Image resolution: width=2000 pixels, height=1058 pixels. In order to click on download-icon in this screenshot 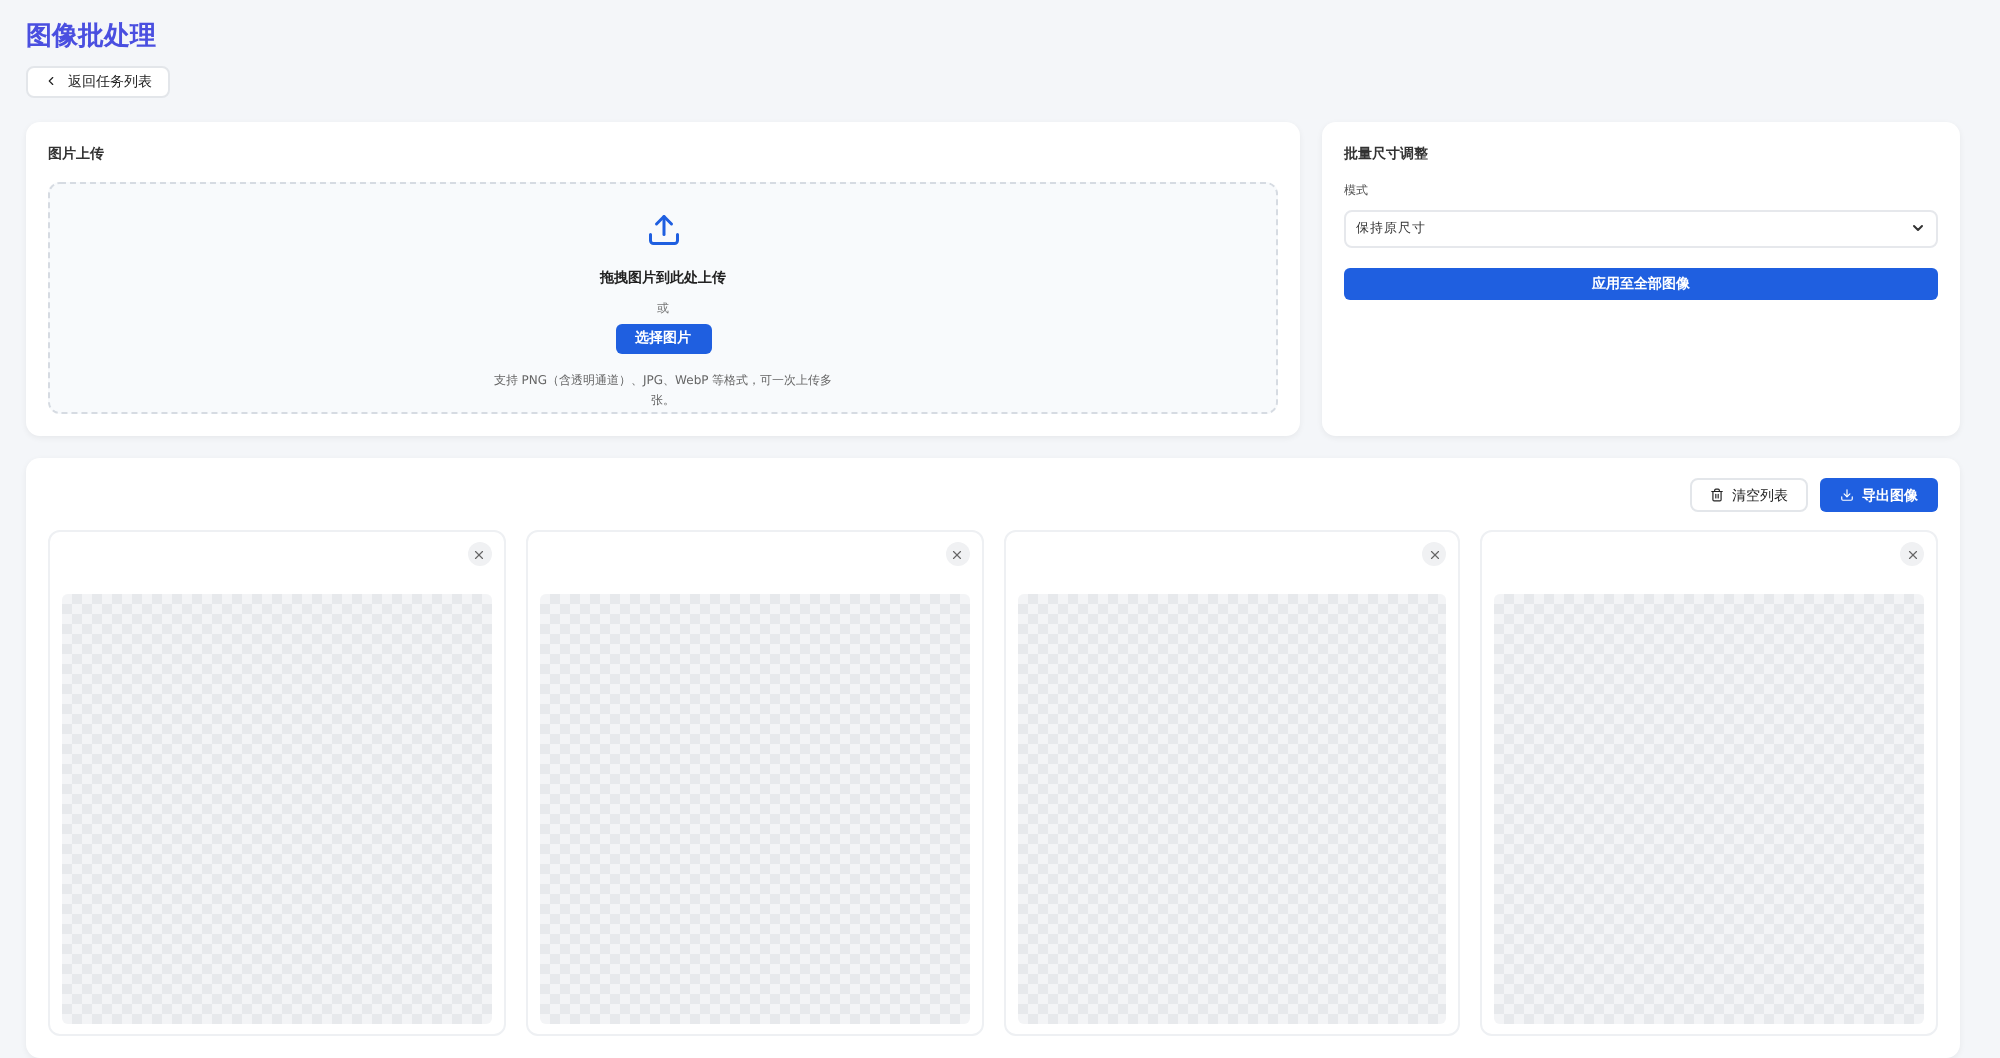, I will do `click(1847, 495)`.